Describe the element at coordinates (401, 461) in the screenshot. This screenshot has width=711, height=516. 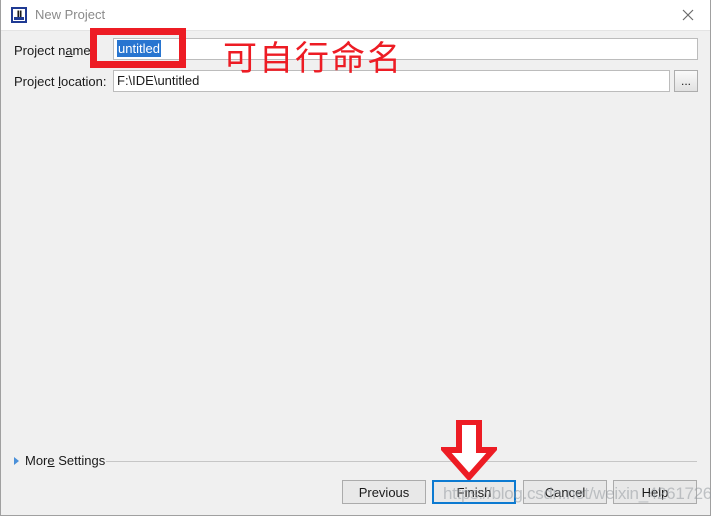
I see `more-settings-divider` at that location.